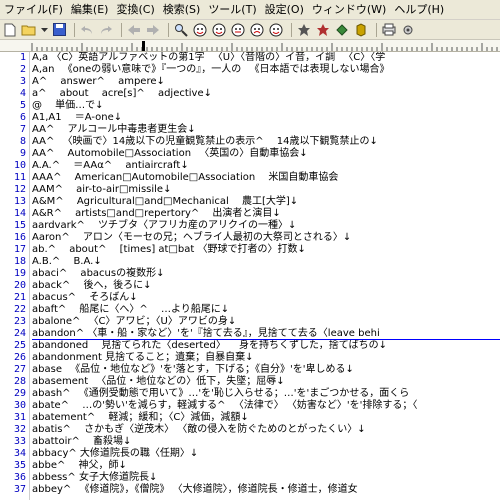  What do you see at coordinates (87, 30) in the screenshot?
I see `undo-icon` at bounding box center [87, 30].